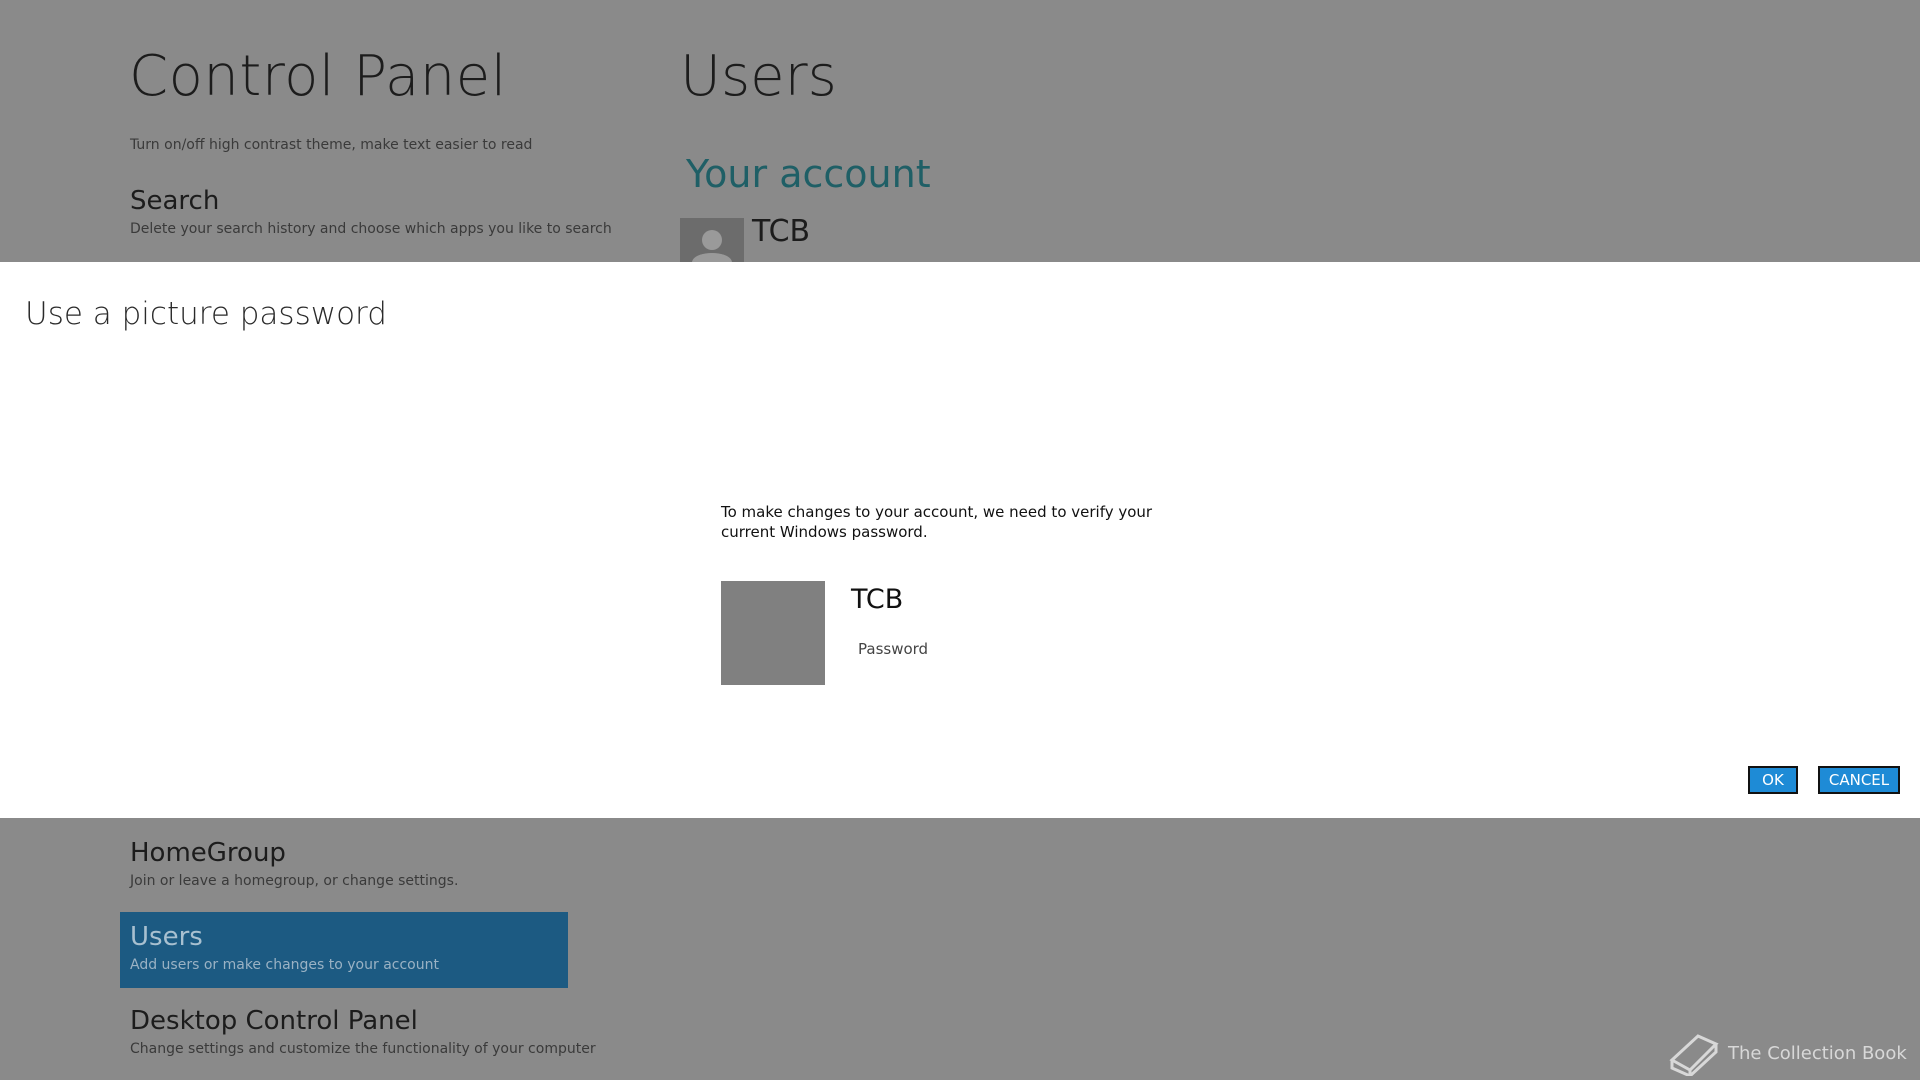  Describe the element at coordinates (1817, 1053) in the screenshot. I see `watermark-text: The Collection Book` at that location.